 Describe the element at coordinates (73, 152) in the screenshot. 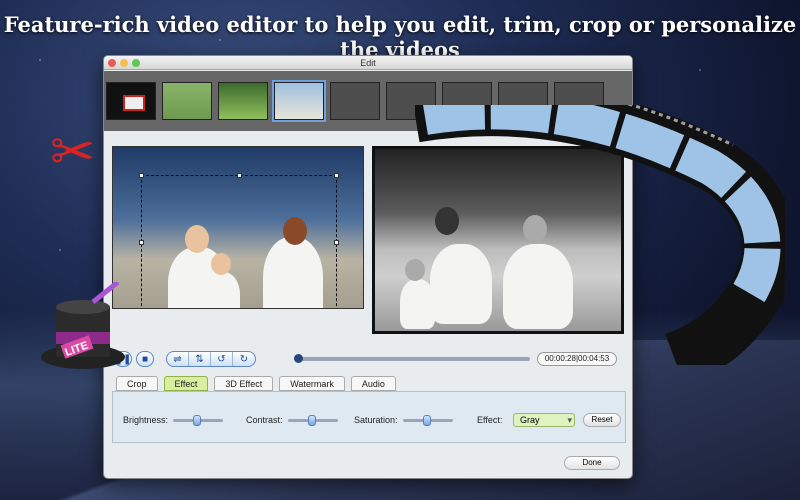

I see `scissors-icon: ✂` at that location.